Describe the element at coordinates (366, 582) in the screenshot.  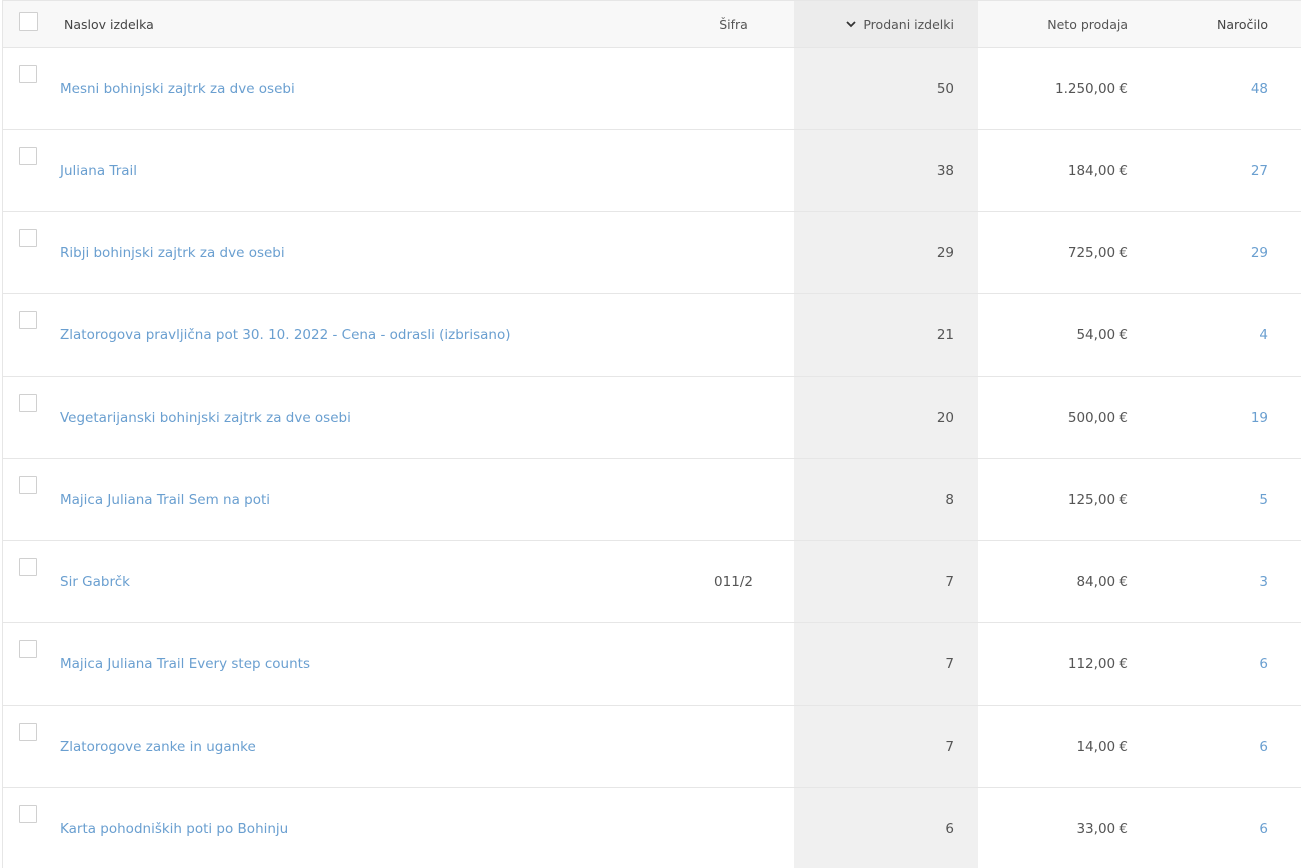
I see `product-title-cell: Sir Gabrčk` at that location.